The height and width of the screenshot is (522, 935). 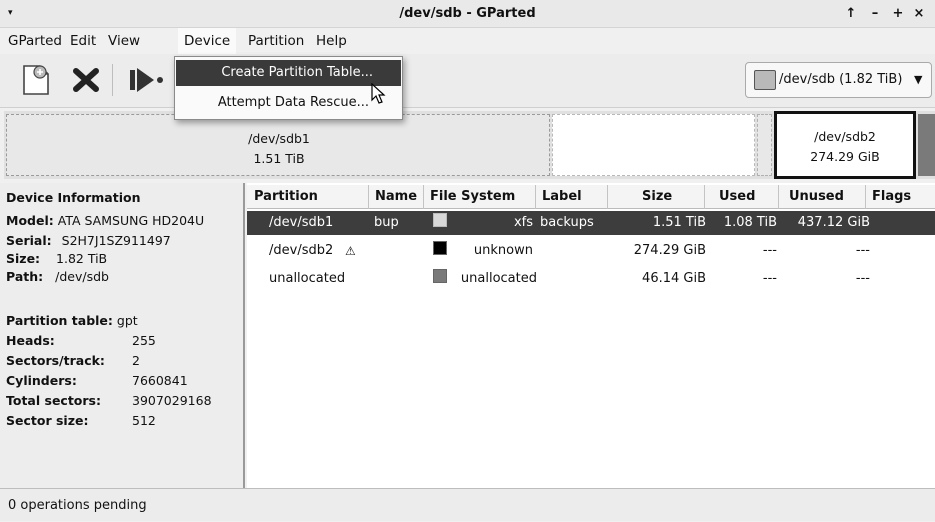 I want to click on serial-row: Serial: S2H7J1SZ911497, so click(x=88, y=240).